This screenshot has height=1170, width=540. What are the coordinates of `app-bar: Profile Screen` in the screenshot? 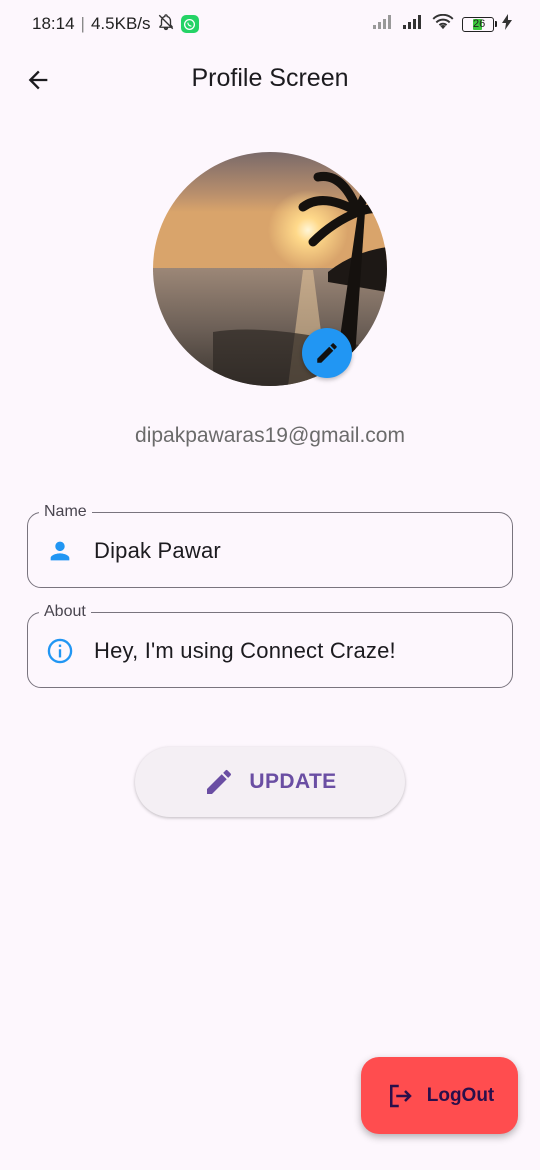 It's located at (270, 79).